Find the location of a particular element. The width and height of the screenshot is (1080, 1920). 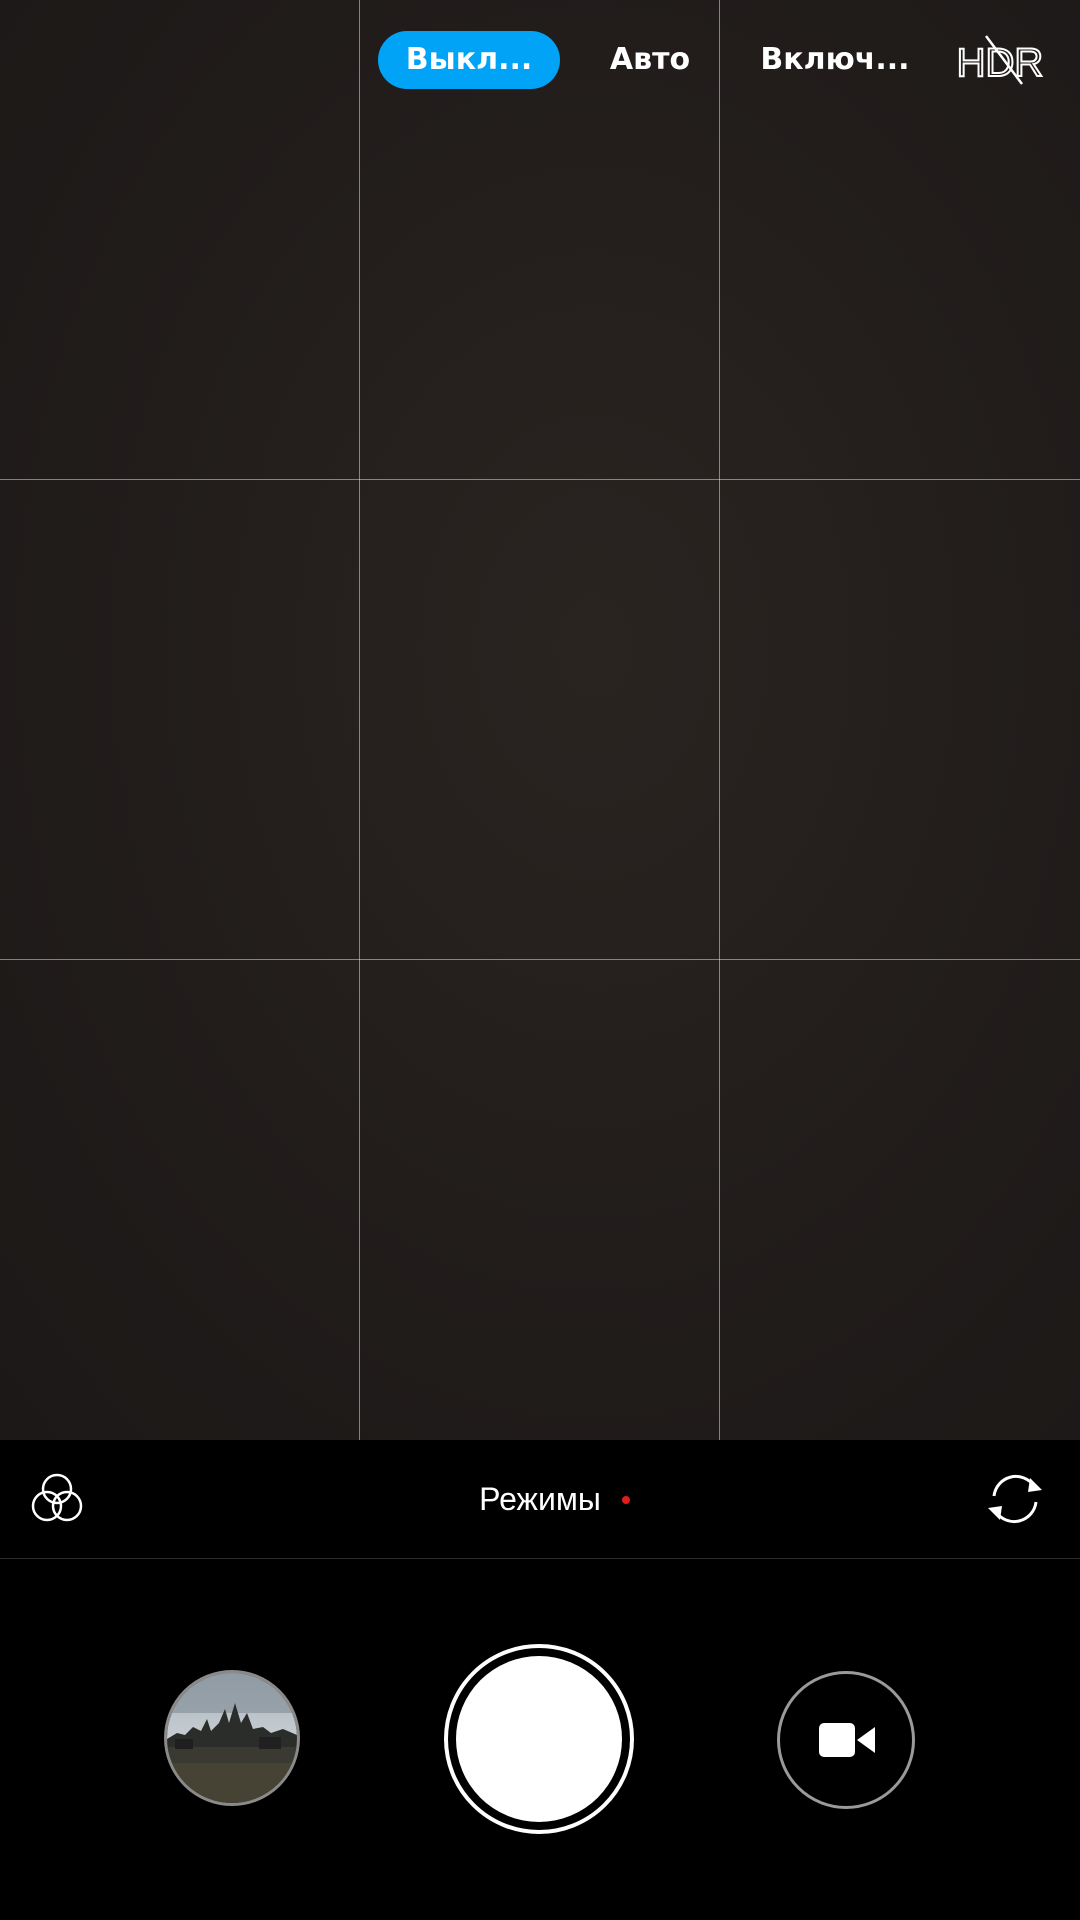

shutter-inner-circle is located at coordinates (539, 1739).